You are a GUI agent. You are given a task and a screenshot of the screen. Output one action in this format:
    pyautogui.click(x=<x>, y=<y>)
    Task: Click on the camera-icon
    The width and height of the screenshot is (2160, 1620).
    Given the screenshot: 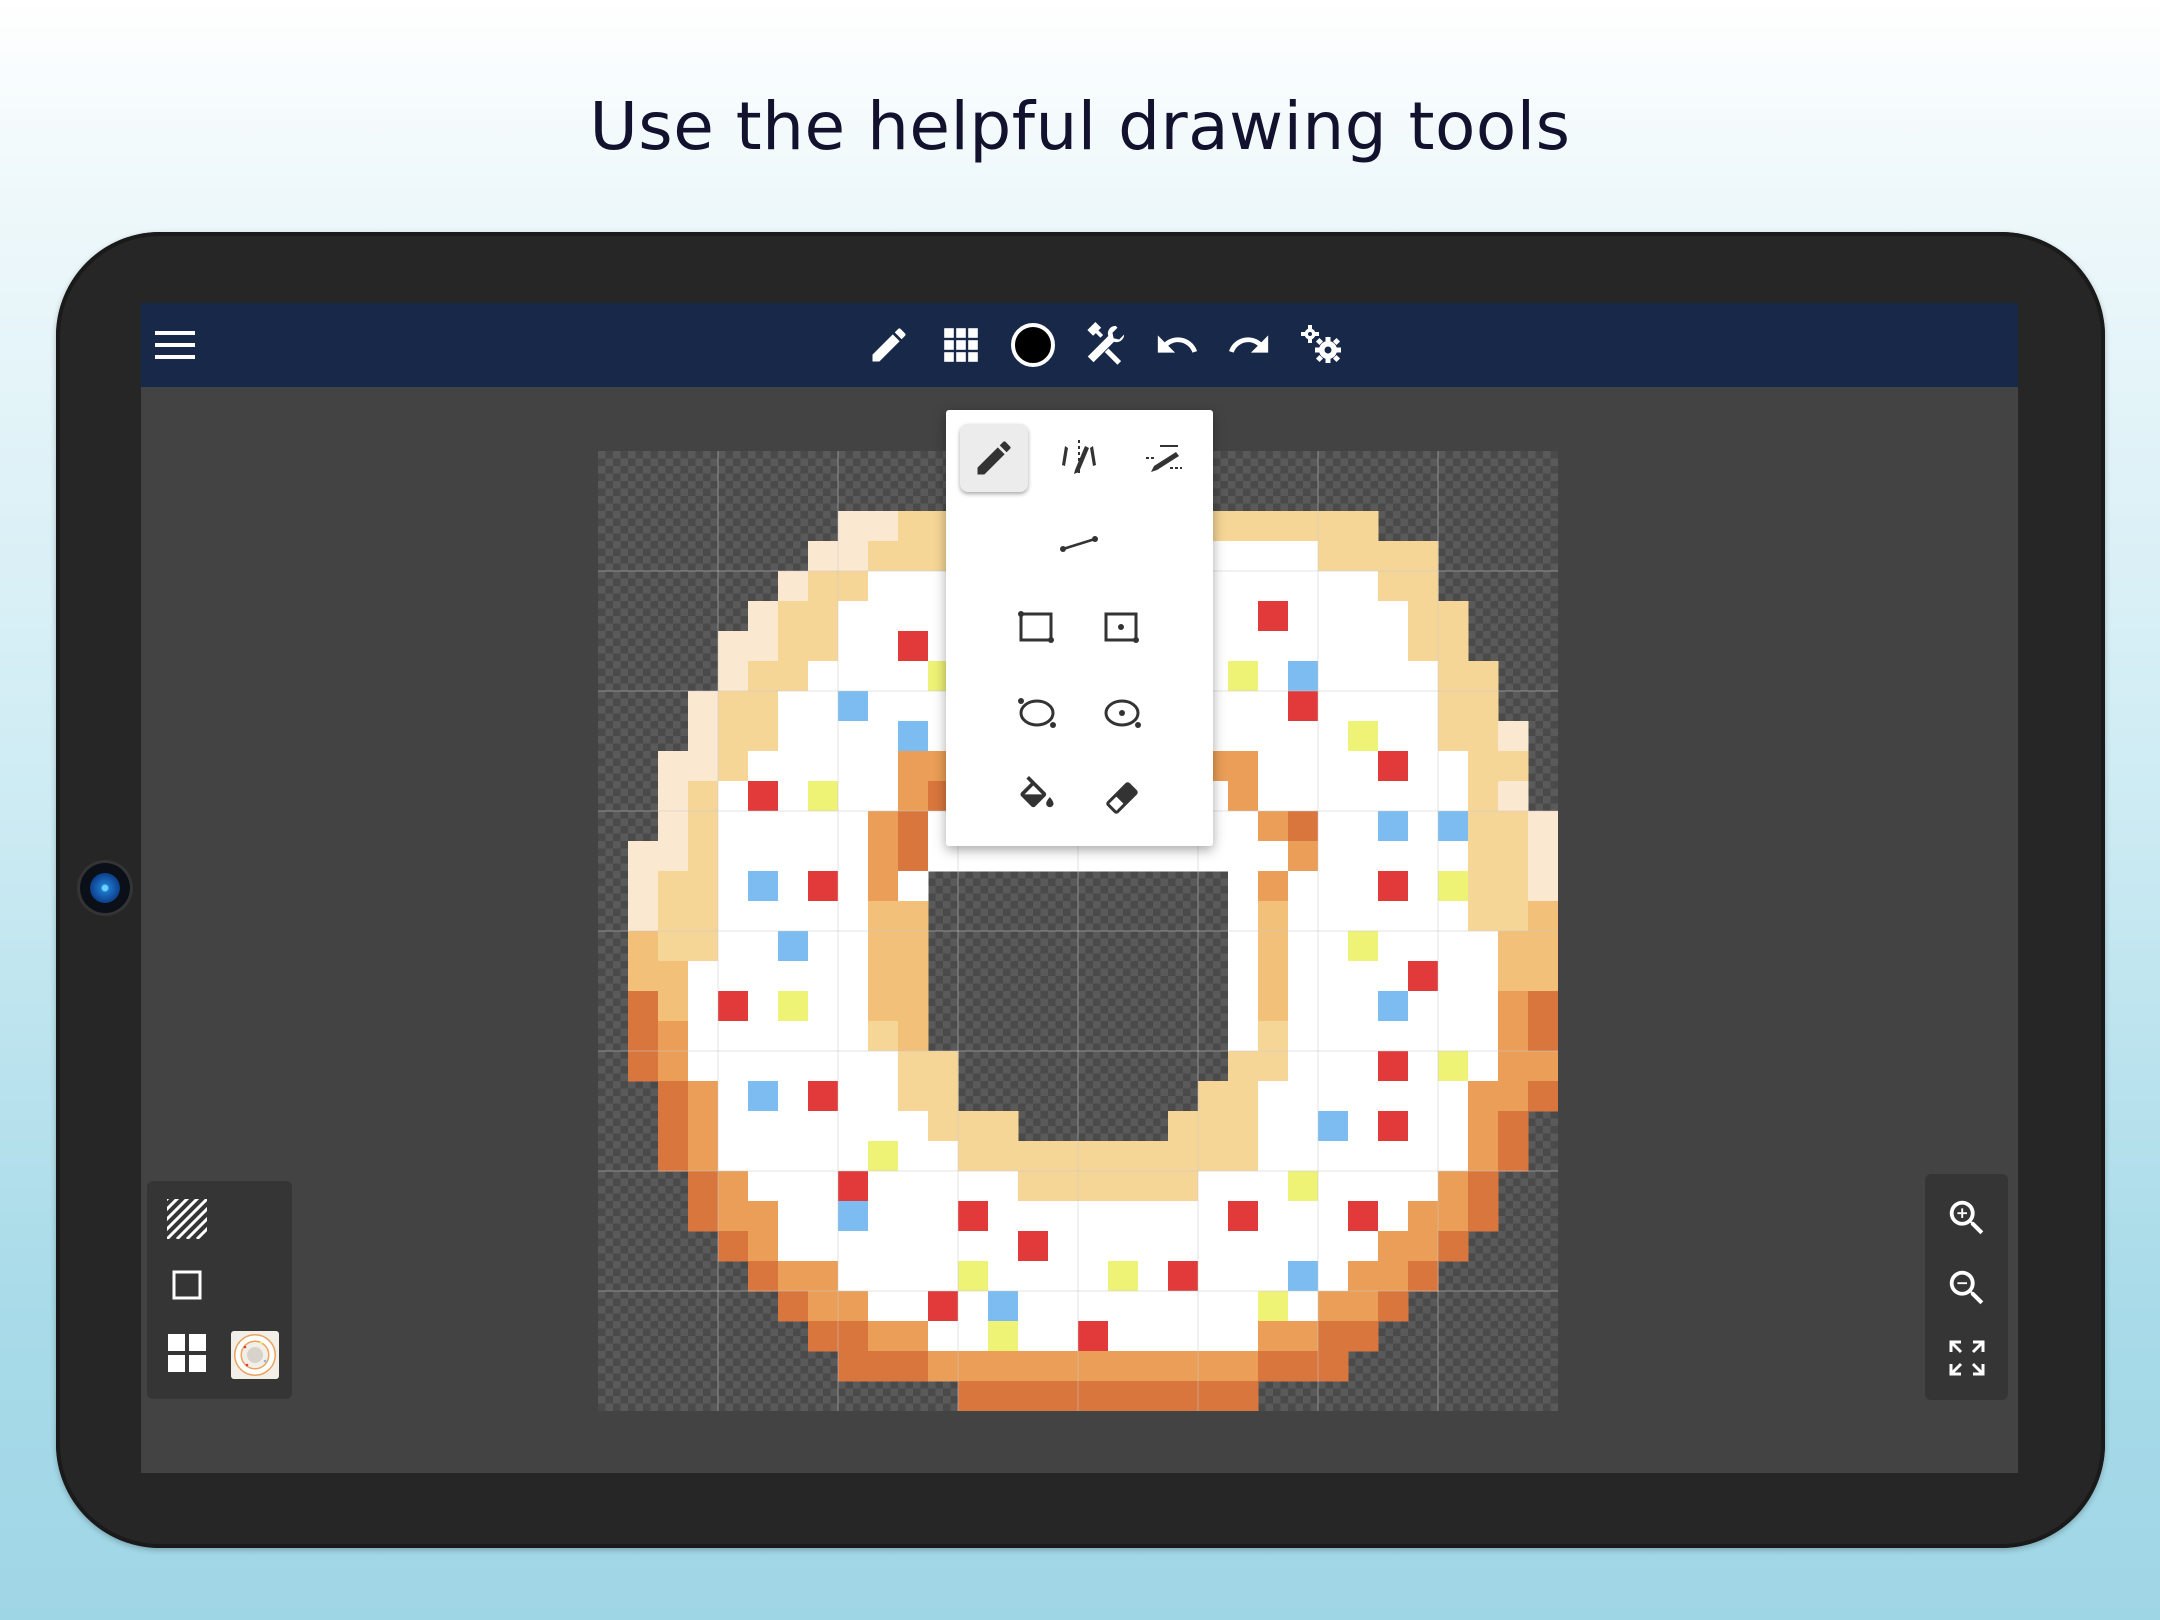 What is the action you would take?
    pyautogui.click(x=105, y=888)
    